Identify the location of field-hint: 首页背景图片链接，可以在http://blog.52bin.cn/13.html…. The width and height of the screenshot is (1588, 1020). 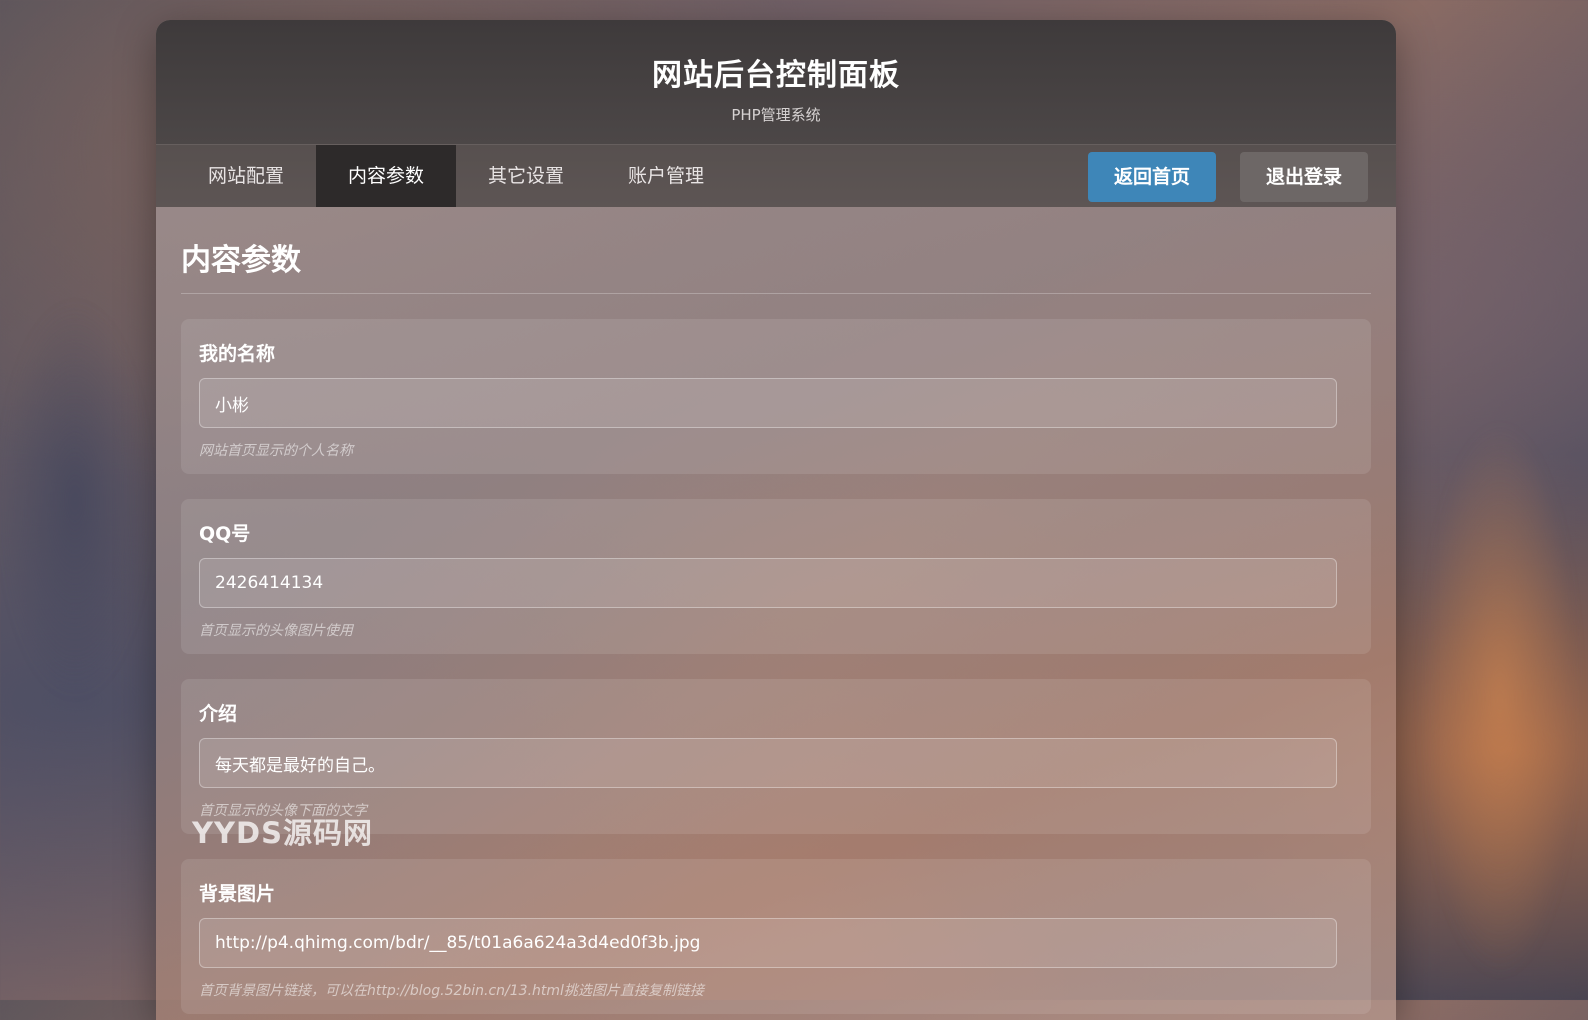
(451, 991).